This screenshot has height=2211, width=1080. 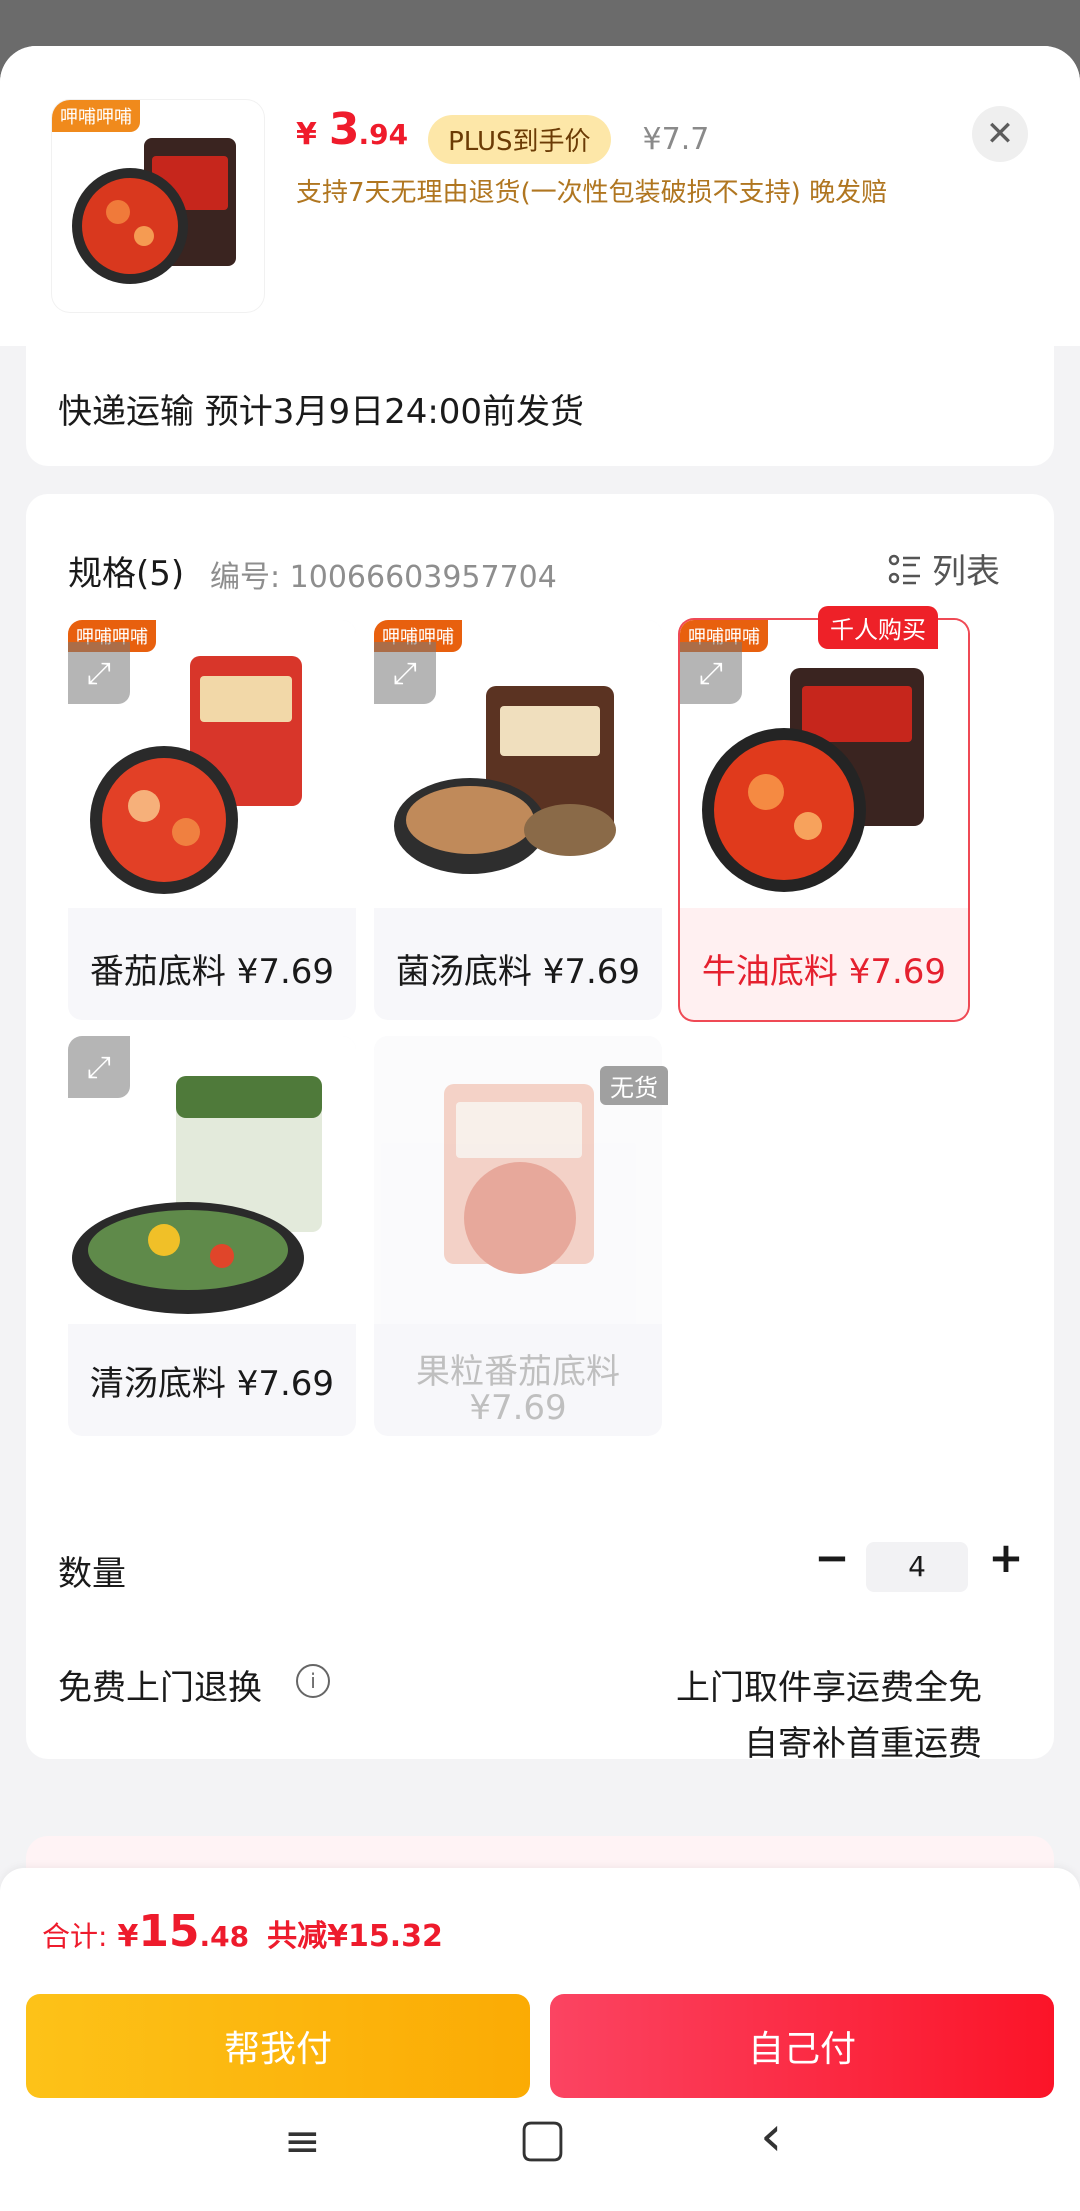 I want to click on free-return-line-2: 自寄补首重运费, so click(x=863, y=1744).